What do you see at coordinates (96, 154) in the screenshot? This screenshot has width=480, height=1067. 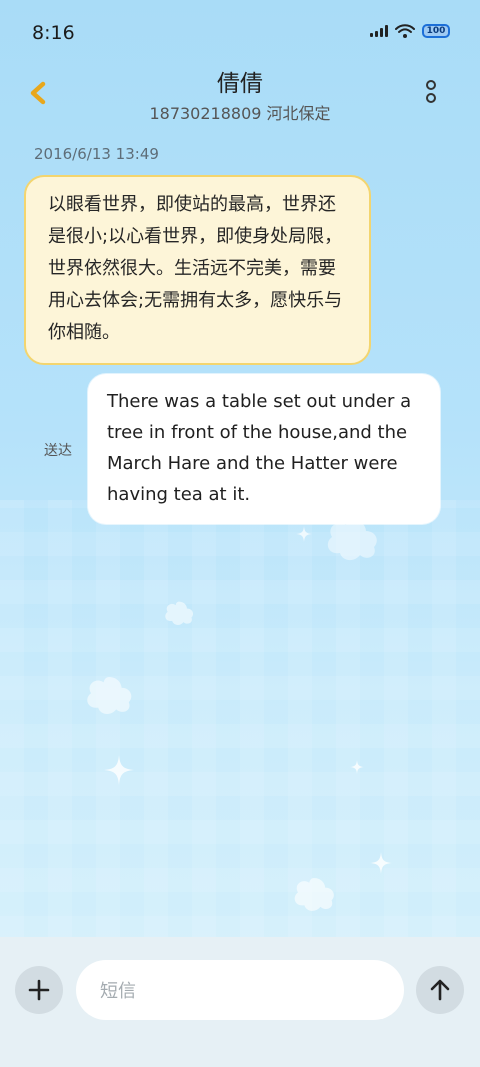 I see `message-timestamp: 2016/6/13 13:49` at bounding box center [96, 154].